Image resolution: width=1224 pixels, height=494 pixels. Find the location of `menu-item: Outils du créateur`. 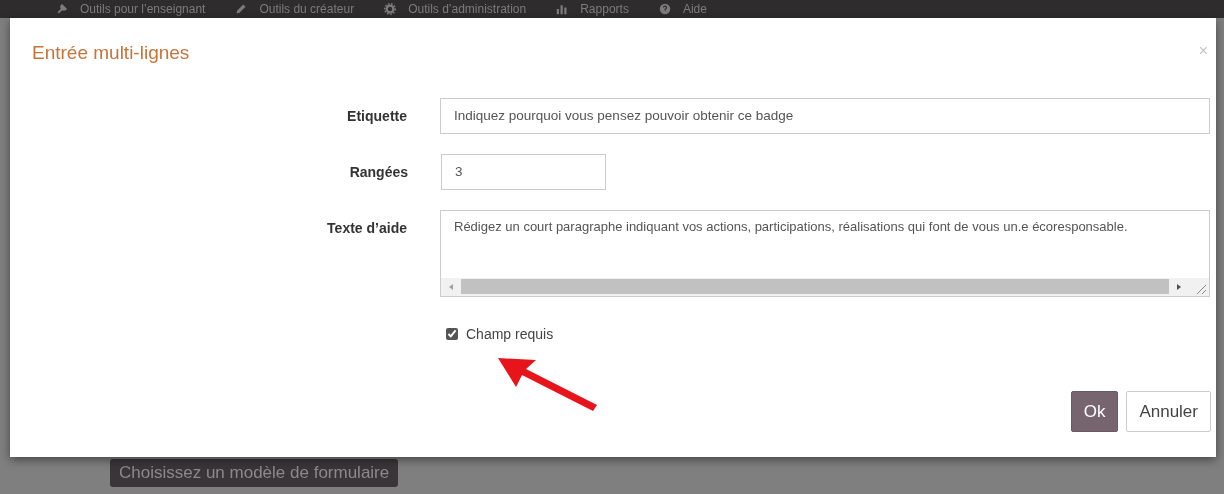

menu-item: Outils du créateur is located at coordinates (307, 9).